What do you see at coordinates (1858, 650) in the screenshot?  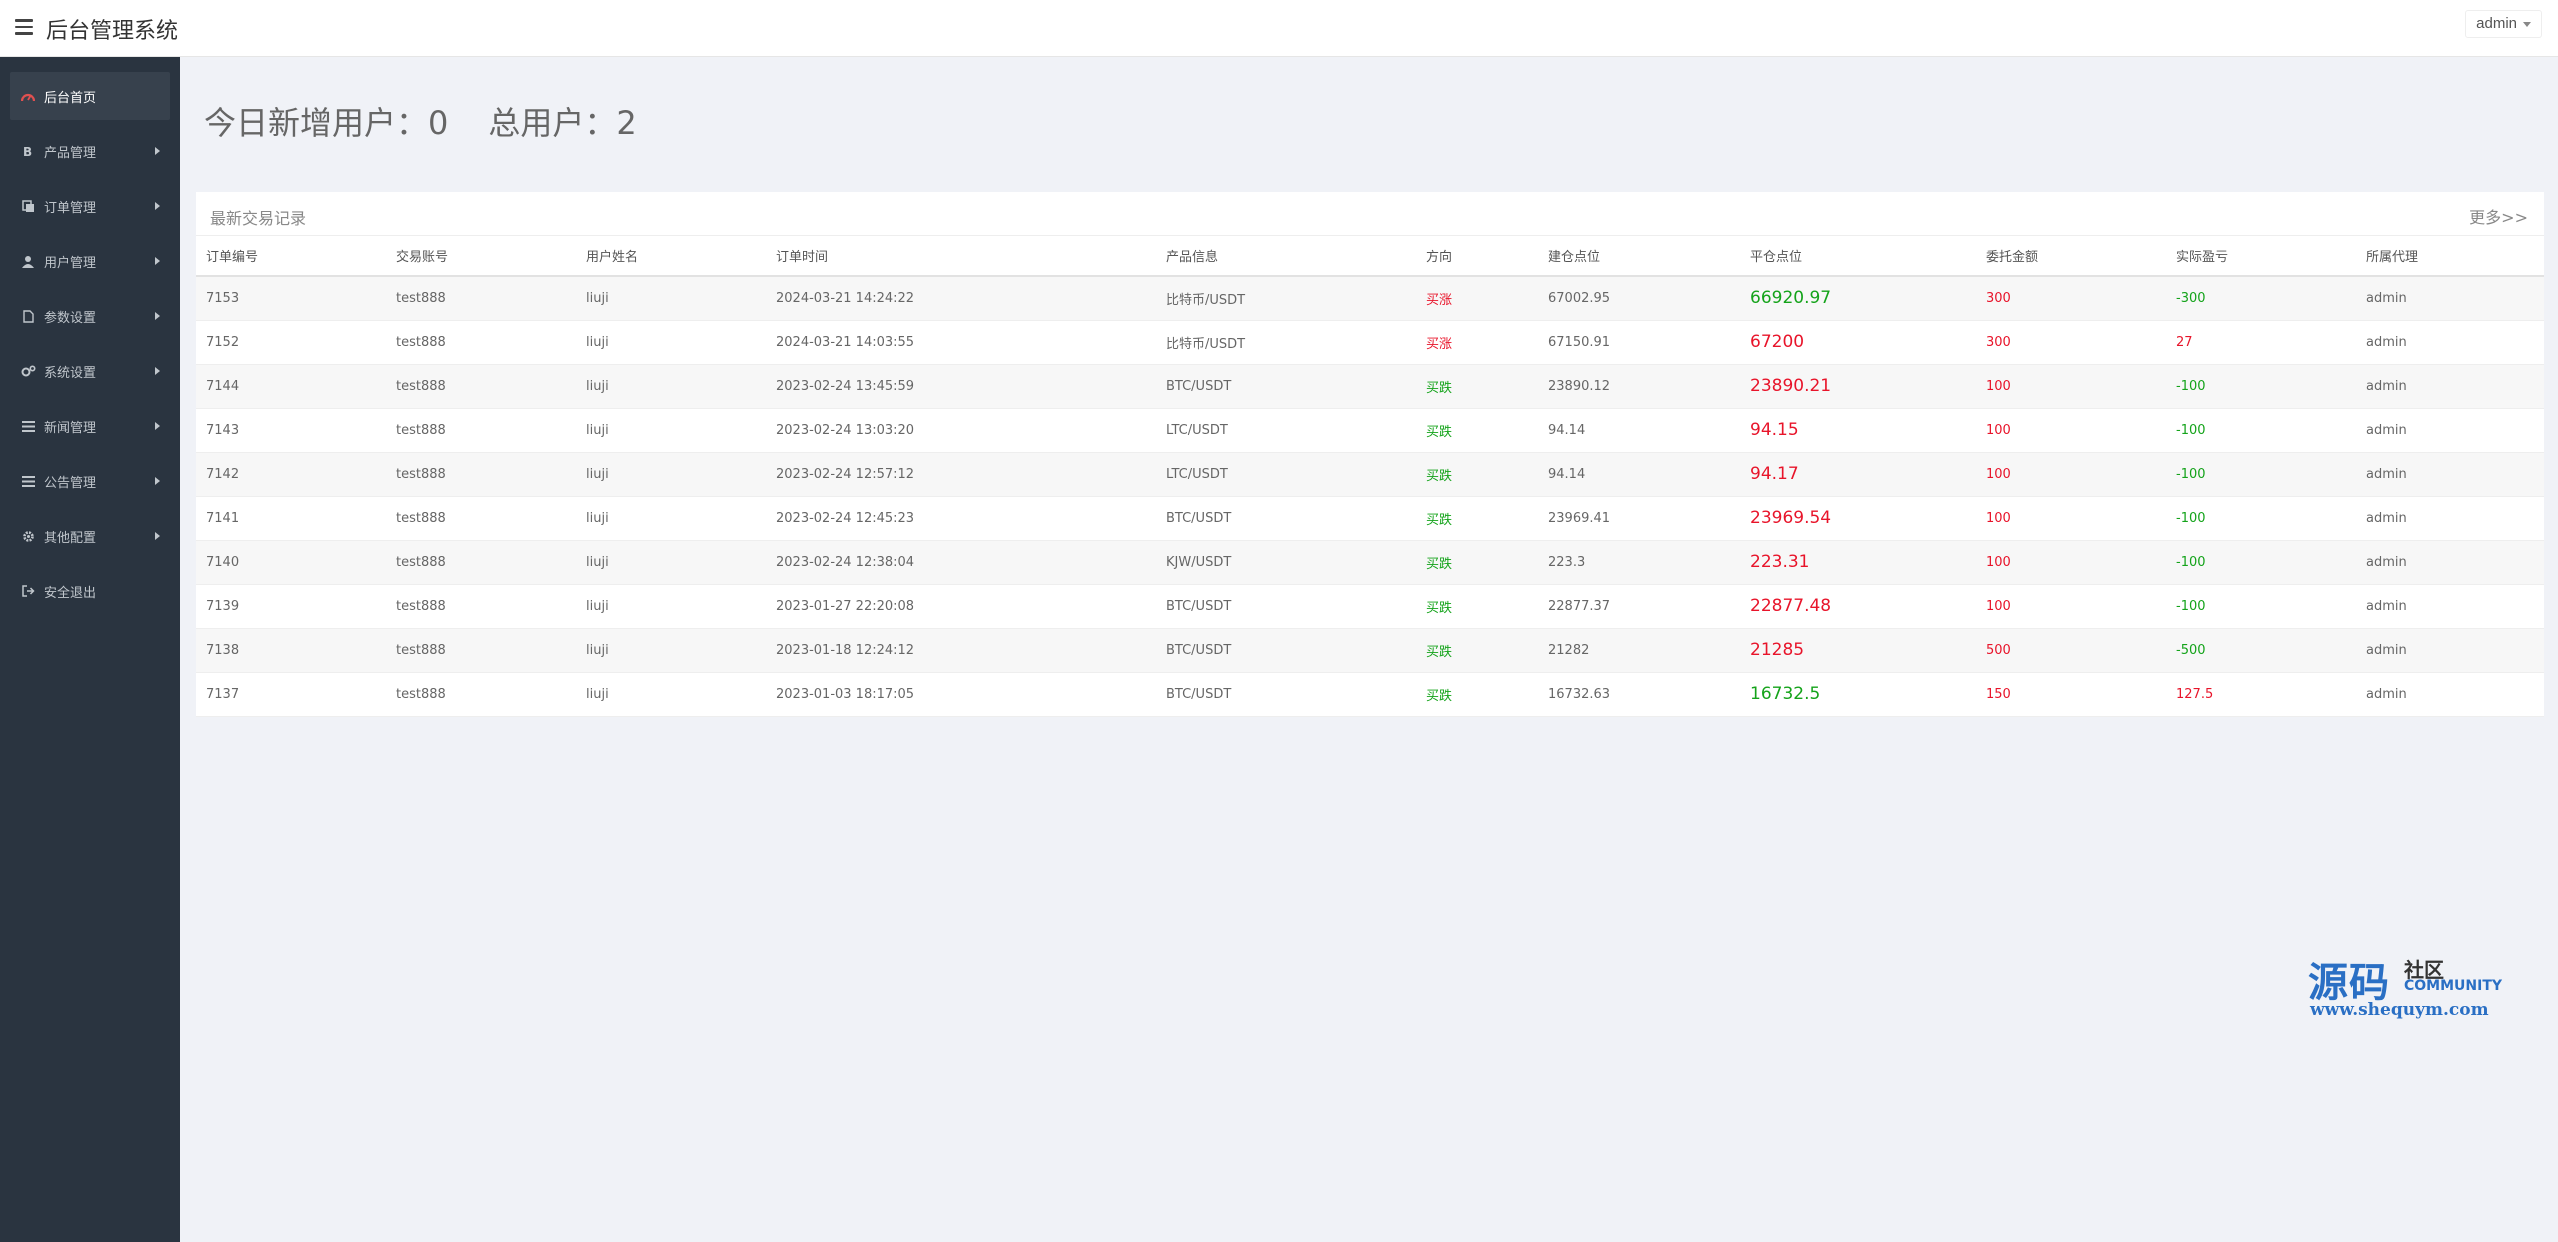 I see `cell-close: 21285` at bounding box center [1858, 650].